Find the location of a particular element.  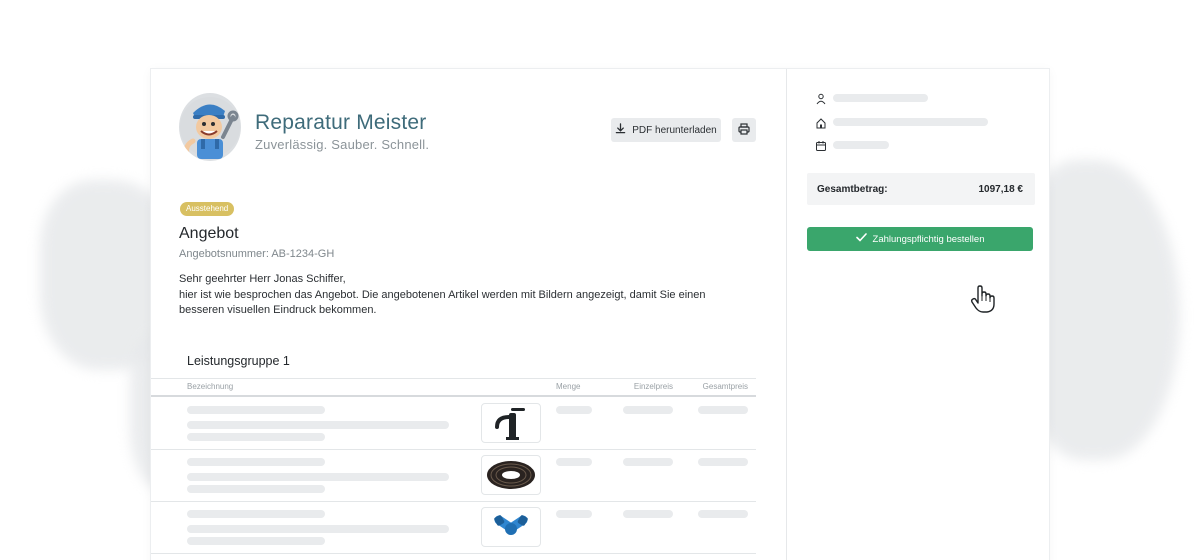

total-value: 1097,18 € is located at coordinates (1001, 189).